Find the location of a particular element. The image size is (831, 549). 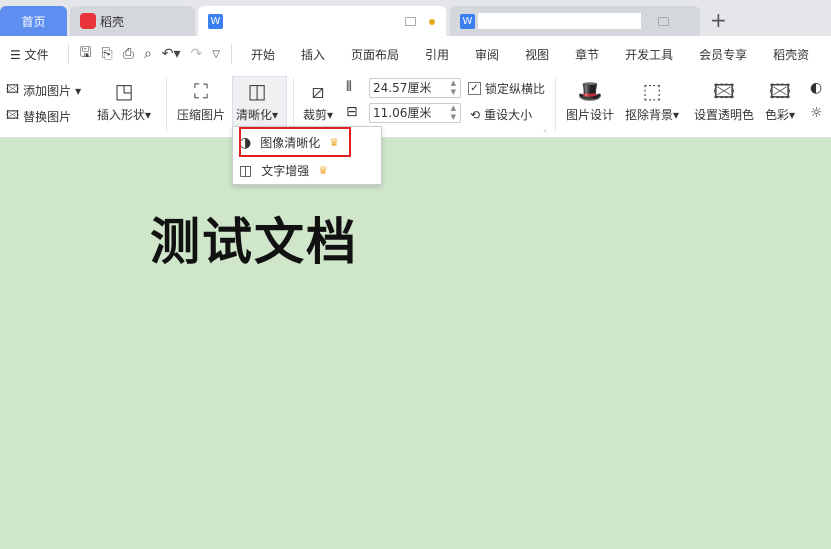

menu-developer: 开发工具 is located at coordinates (649, 54).